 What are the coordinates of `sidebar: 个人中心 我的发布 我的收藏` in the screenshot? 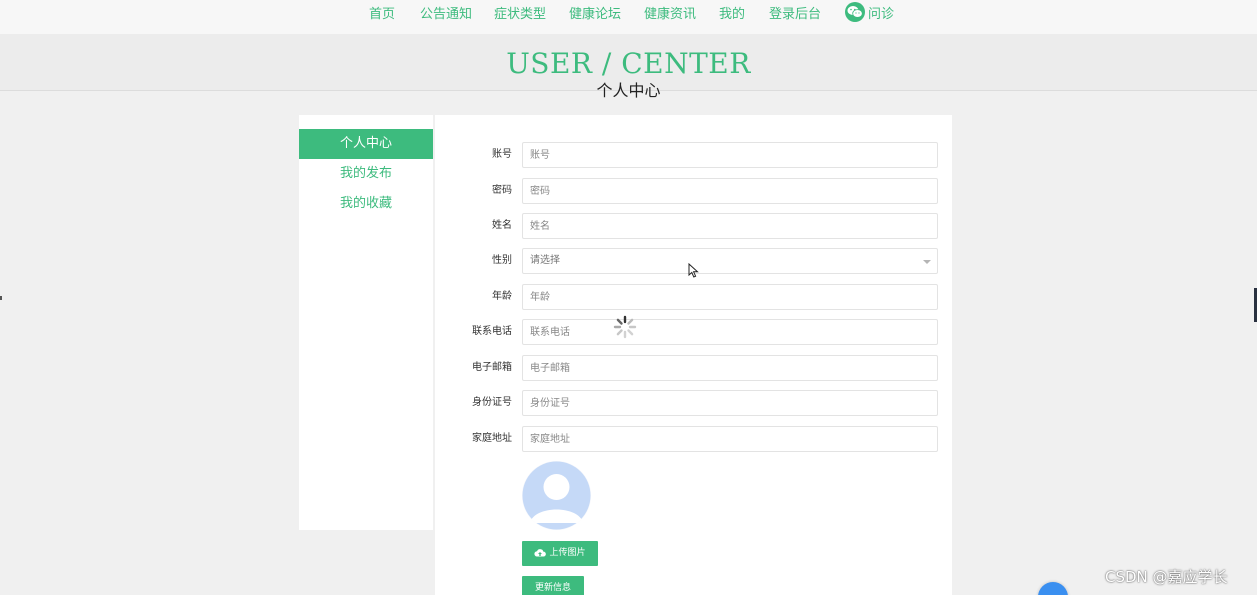 It's located at (366, 322).